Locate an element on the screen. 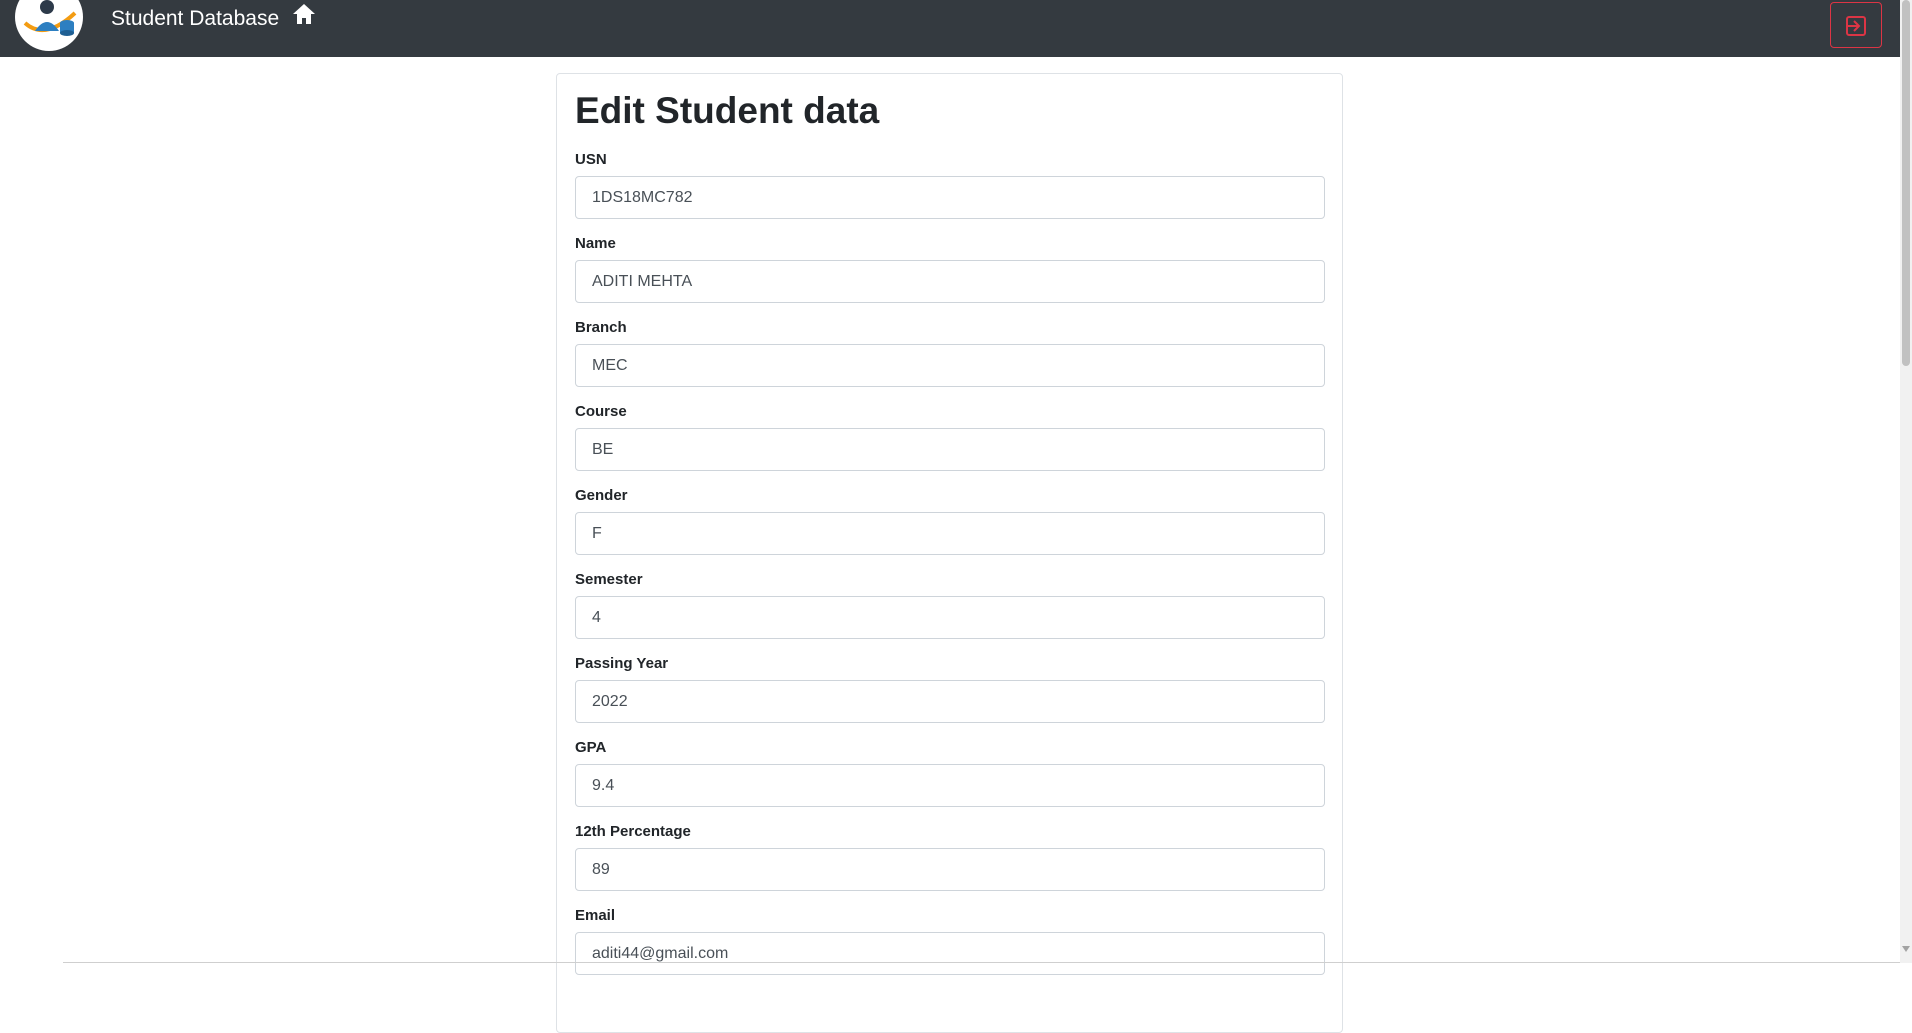  twelfth-percentage-label: 12th Percentage is located at coordinates (633, 831).